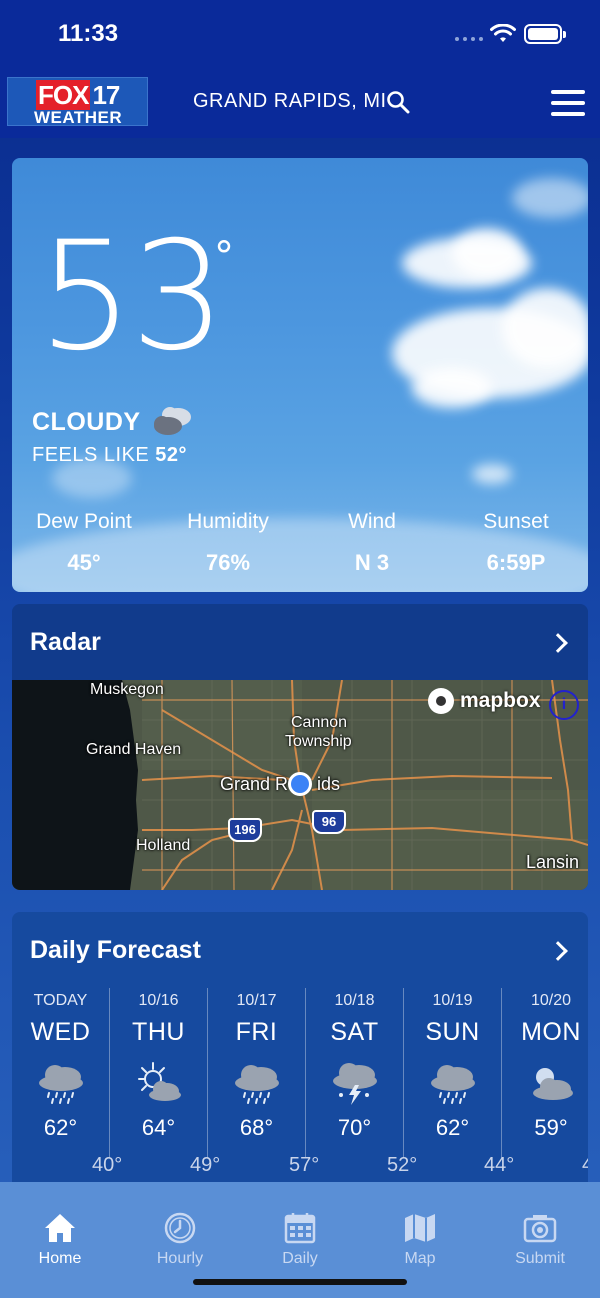 Image resolution: width=600 pixels, height=1298 pixels. What do you see at coordinates (84, 562) in the screenshot?
I see `metric-value: 45°` at bounding box center [84, 562].